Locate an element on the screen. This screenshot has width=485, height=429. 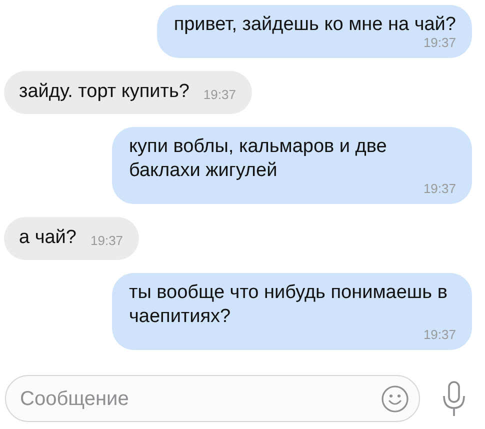
message-text: а чай? is located at coordinates (47, 238).